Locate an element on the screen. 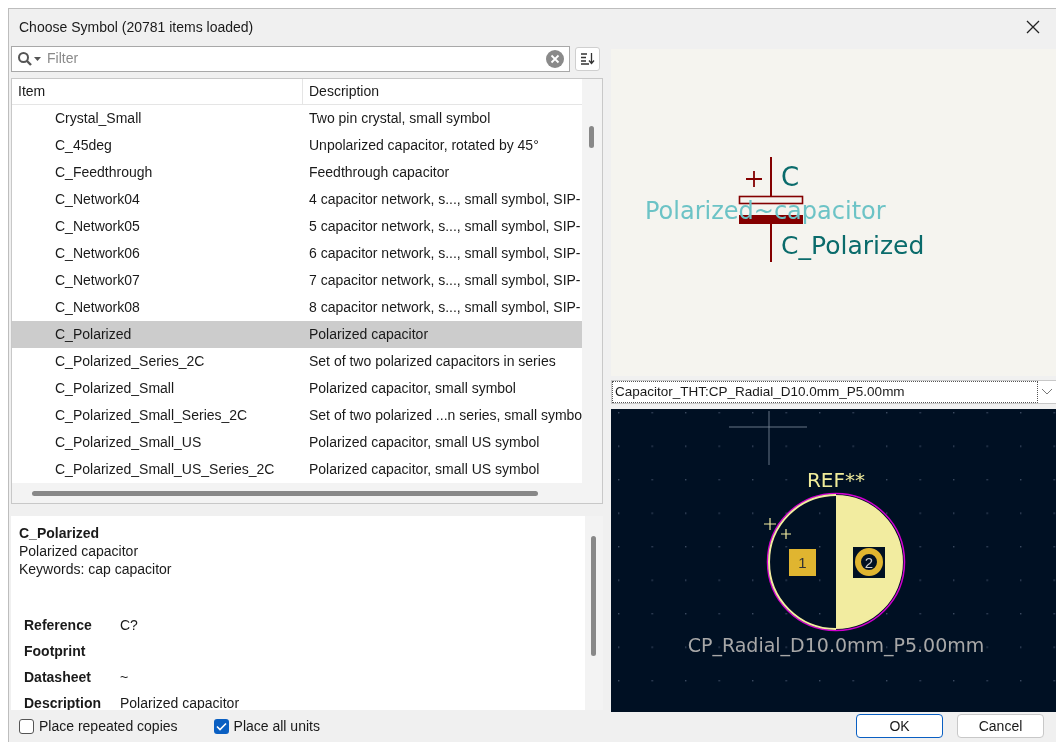 This screenshot has width=1056, height=742. sort-button is located at coordinates (587, 58).